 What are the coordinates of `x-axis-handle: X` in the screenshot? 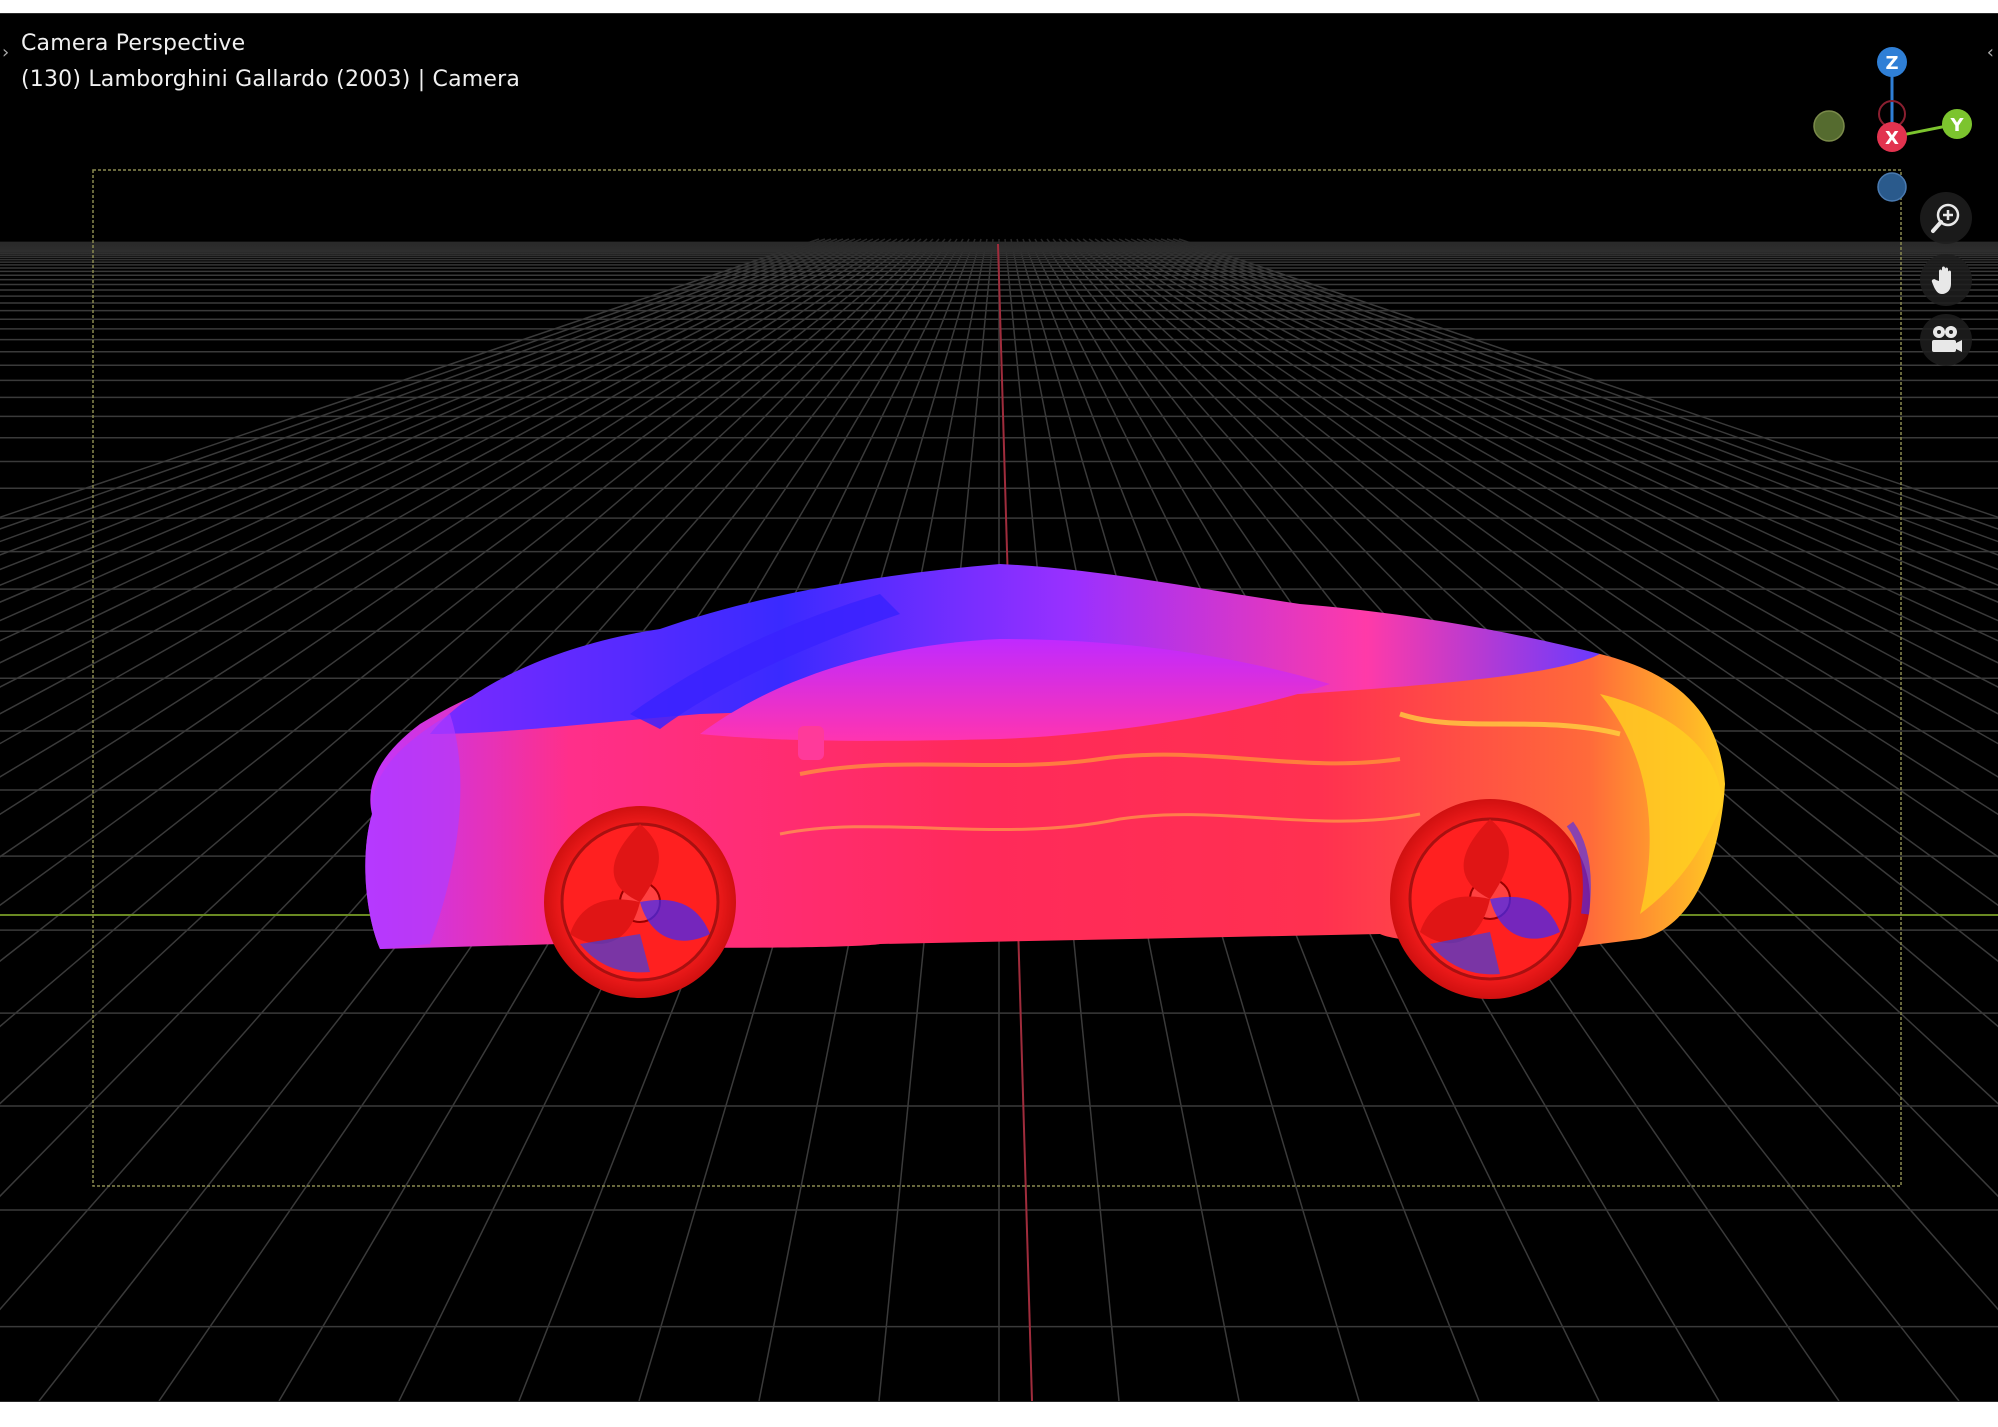 It's located at (1892, 137).